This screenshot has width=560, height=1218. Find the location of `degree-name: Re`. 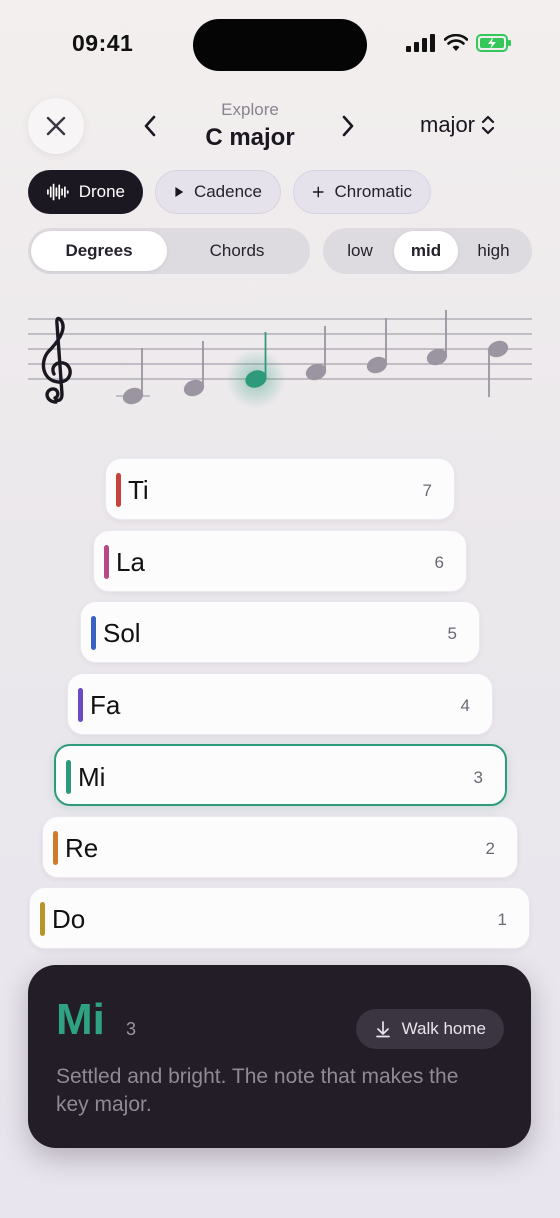

degree-name: Re is located at coordinates (82, 848).